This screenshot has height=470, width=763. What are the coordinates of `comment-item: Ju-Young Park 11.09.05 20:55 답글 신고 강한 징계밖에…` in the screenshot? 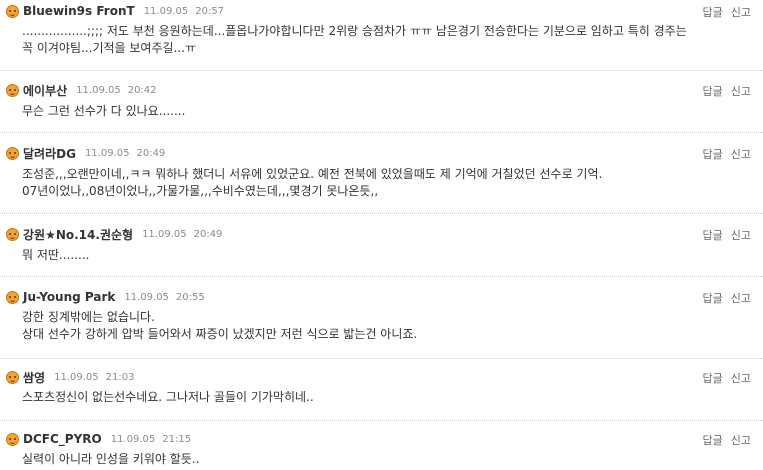 It's located at (381, 317).